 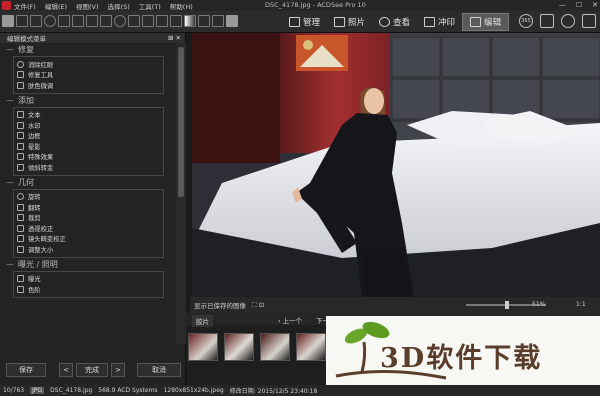 I want to click on hand-tool-icon, so click(x=22, y=21).